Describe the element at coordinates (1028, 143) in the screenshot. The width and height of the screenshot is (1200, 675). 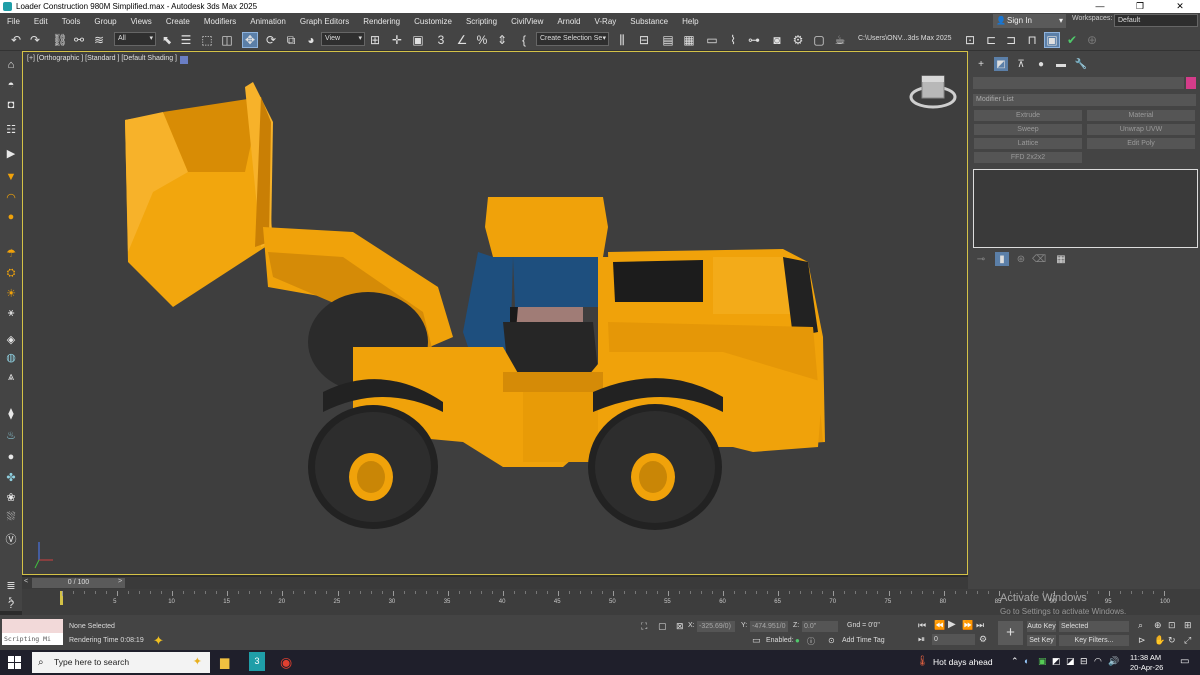
I see `lattice-button: Lattice` at that location.